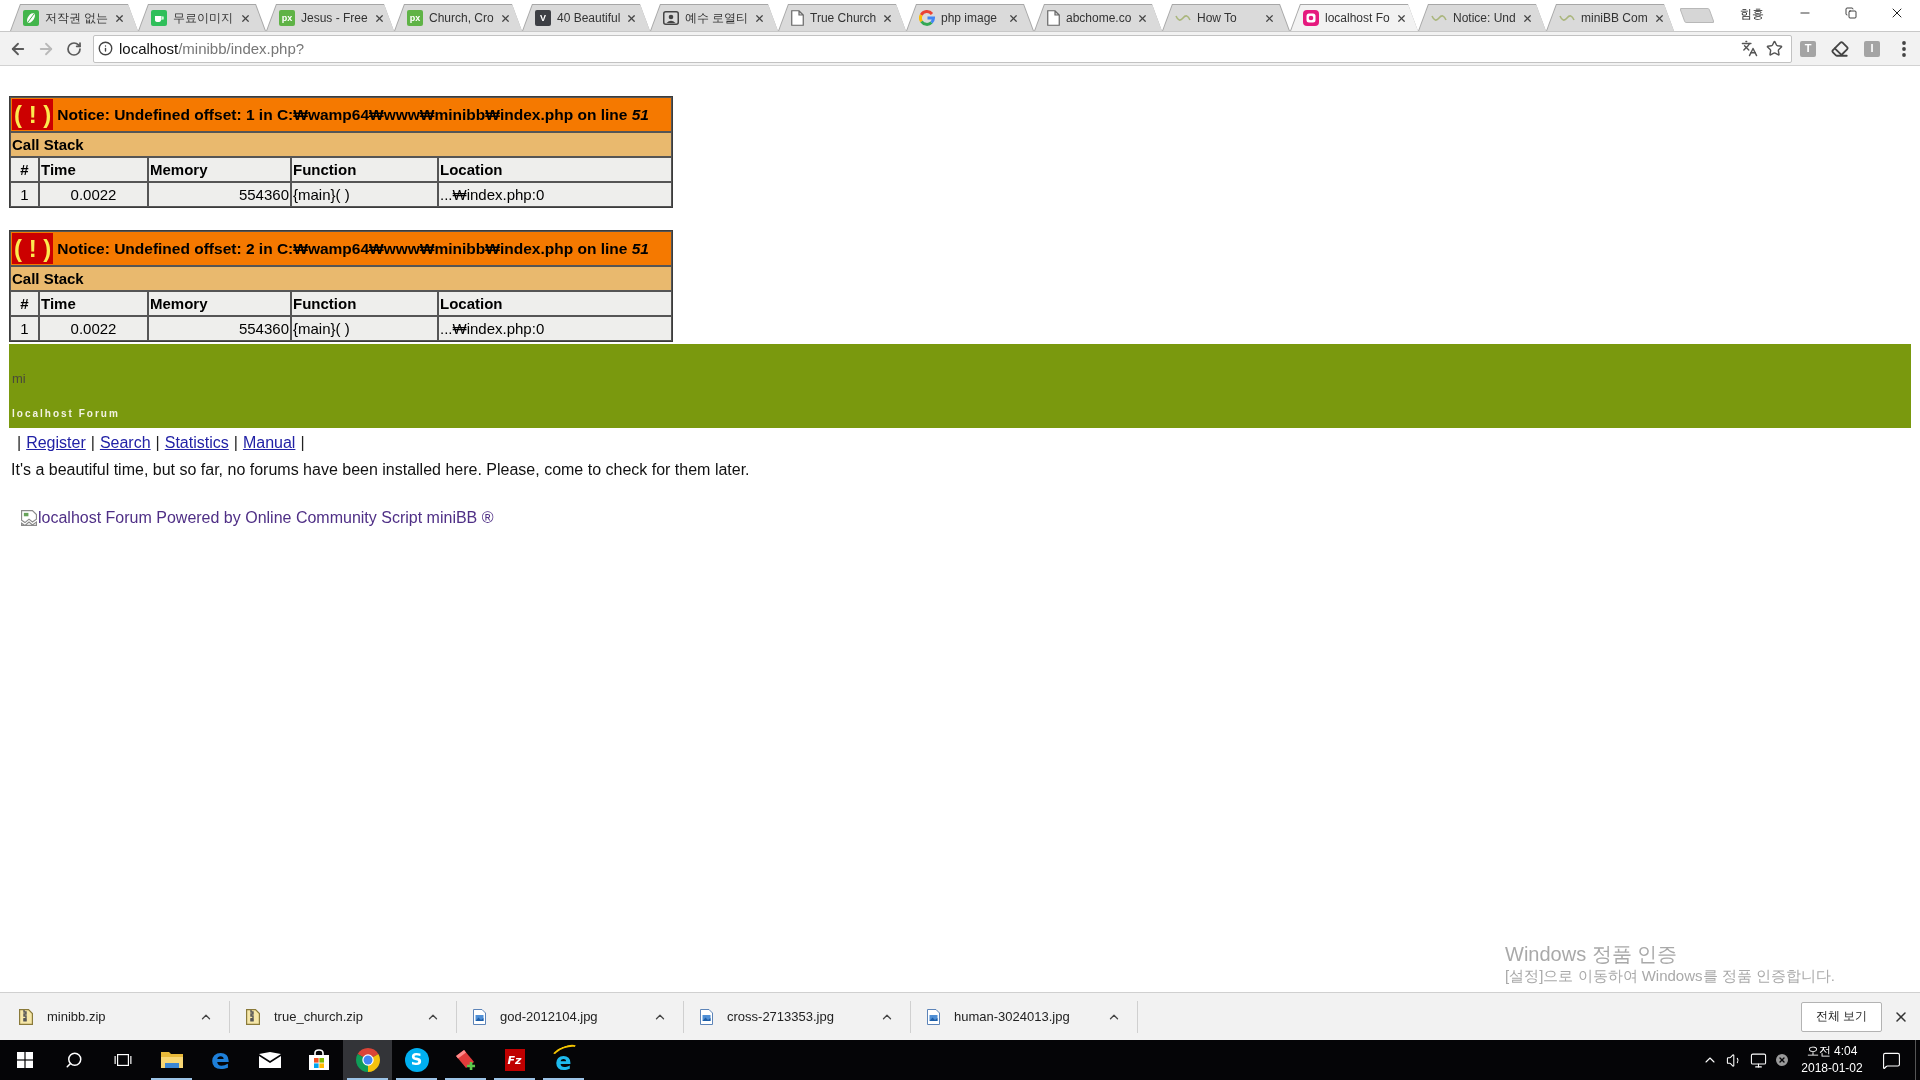  Describe the element at coordinates (74, 48) in the screenshot. I see `reload-icon` at that location.